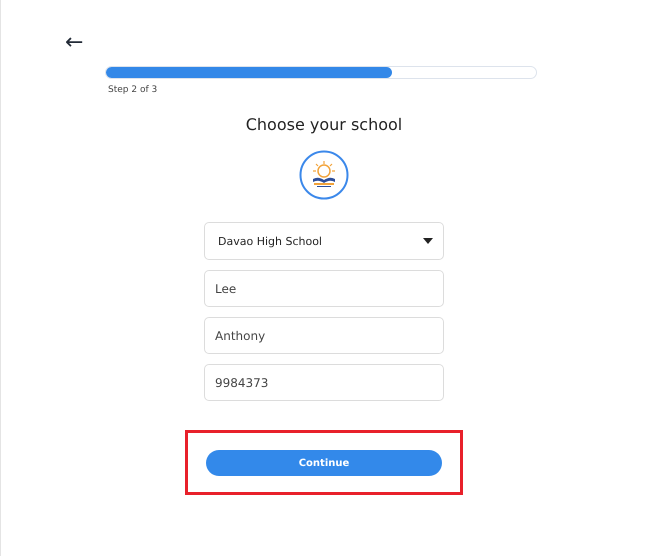 Image resolution: width=647 pixels, height=556 pixels. I want to click on continue-button: Continue, so click(324, 463).